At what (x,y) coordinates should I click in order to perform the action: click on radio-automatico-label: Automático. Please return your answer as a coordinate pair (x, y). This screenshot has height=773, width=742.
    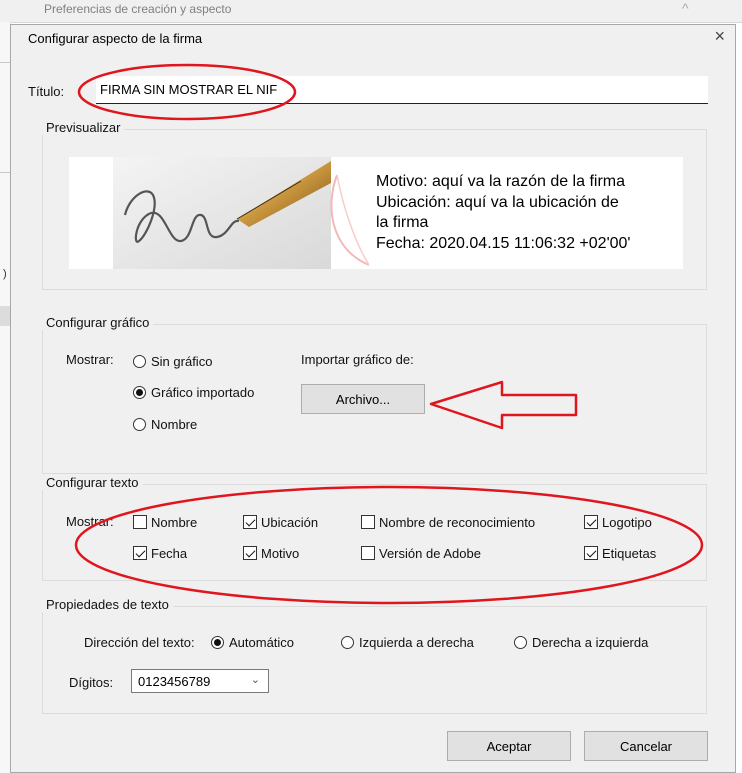
    Looking at the image, I should click on (262, 642).